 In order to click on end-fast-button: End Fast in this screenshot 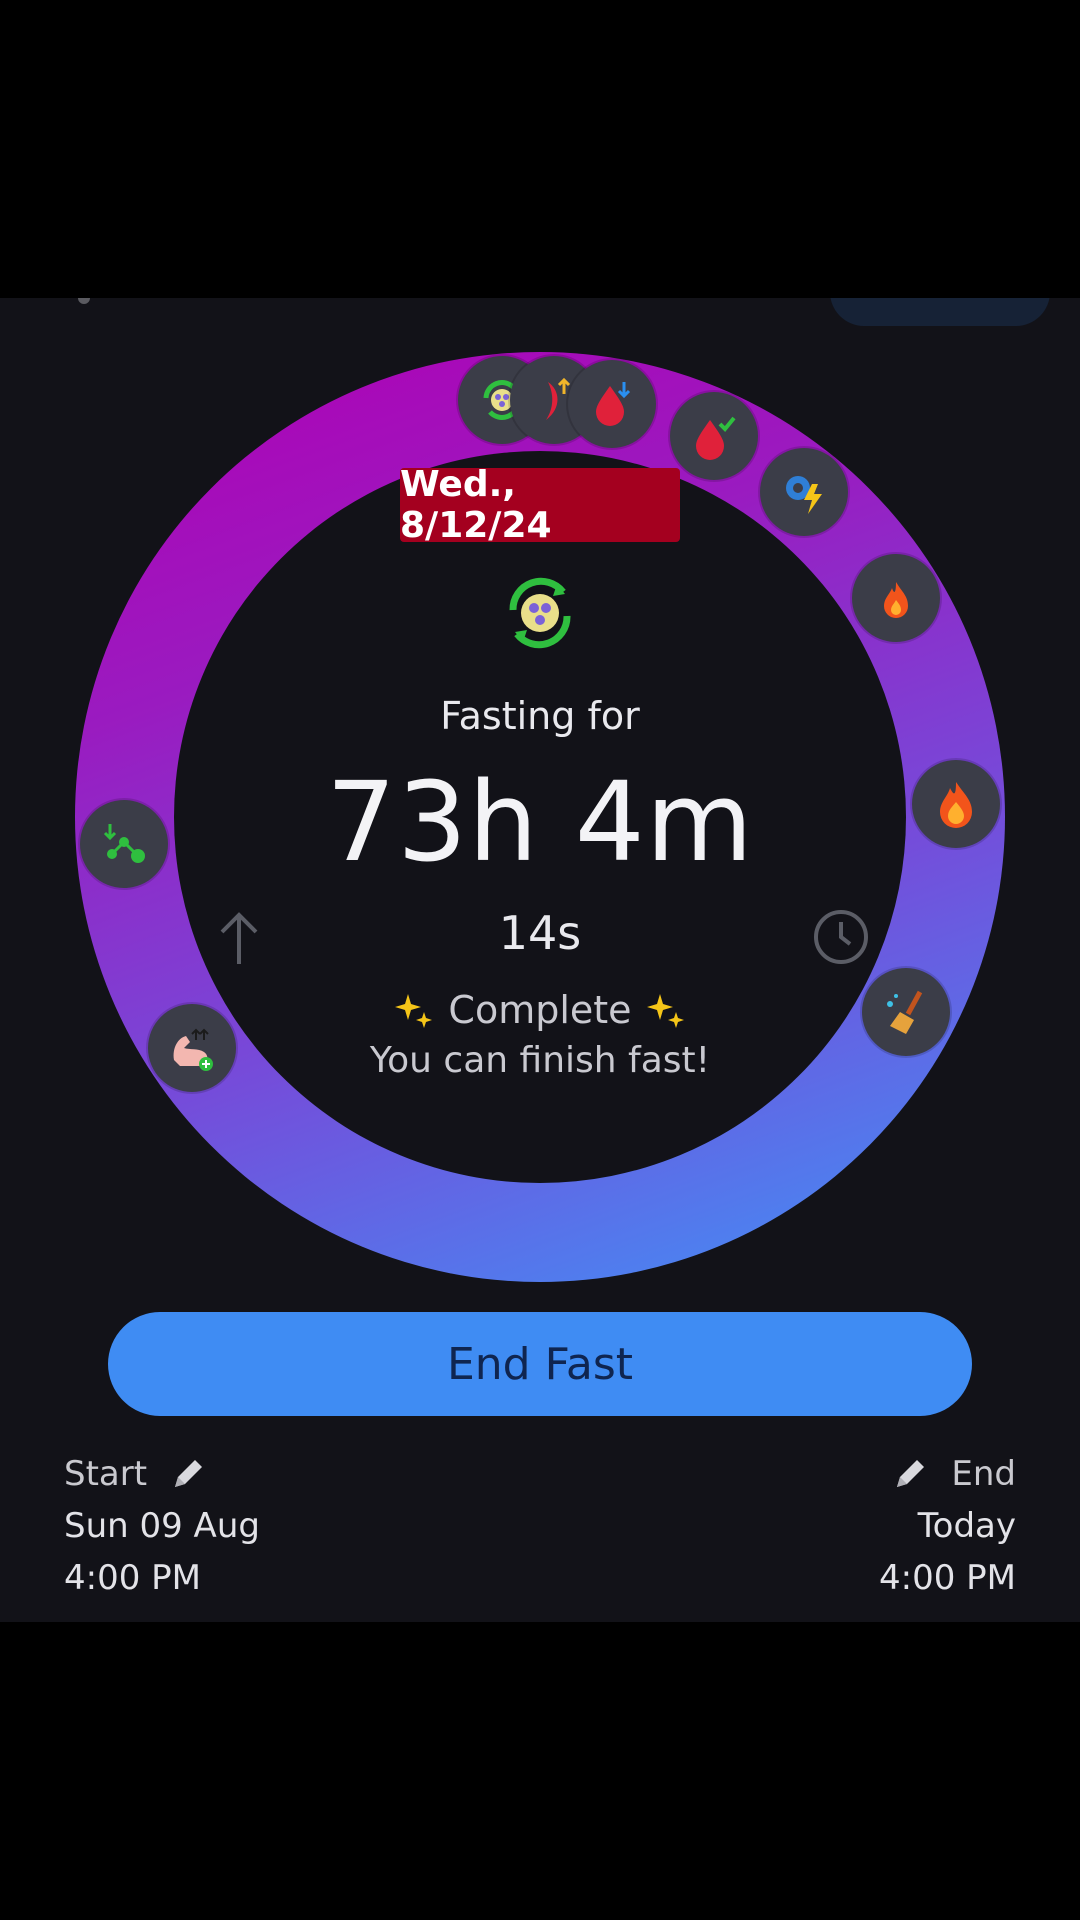, I will do `click(540, 1364)`.